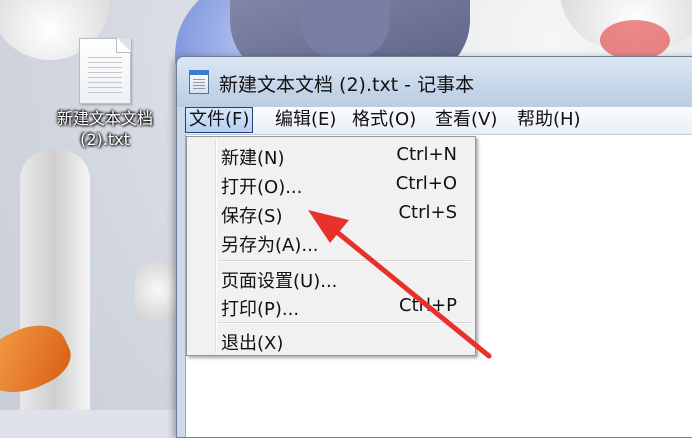  I want to click on menu-item-shortcut: Ctrl+N, so click(426, 154).